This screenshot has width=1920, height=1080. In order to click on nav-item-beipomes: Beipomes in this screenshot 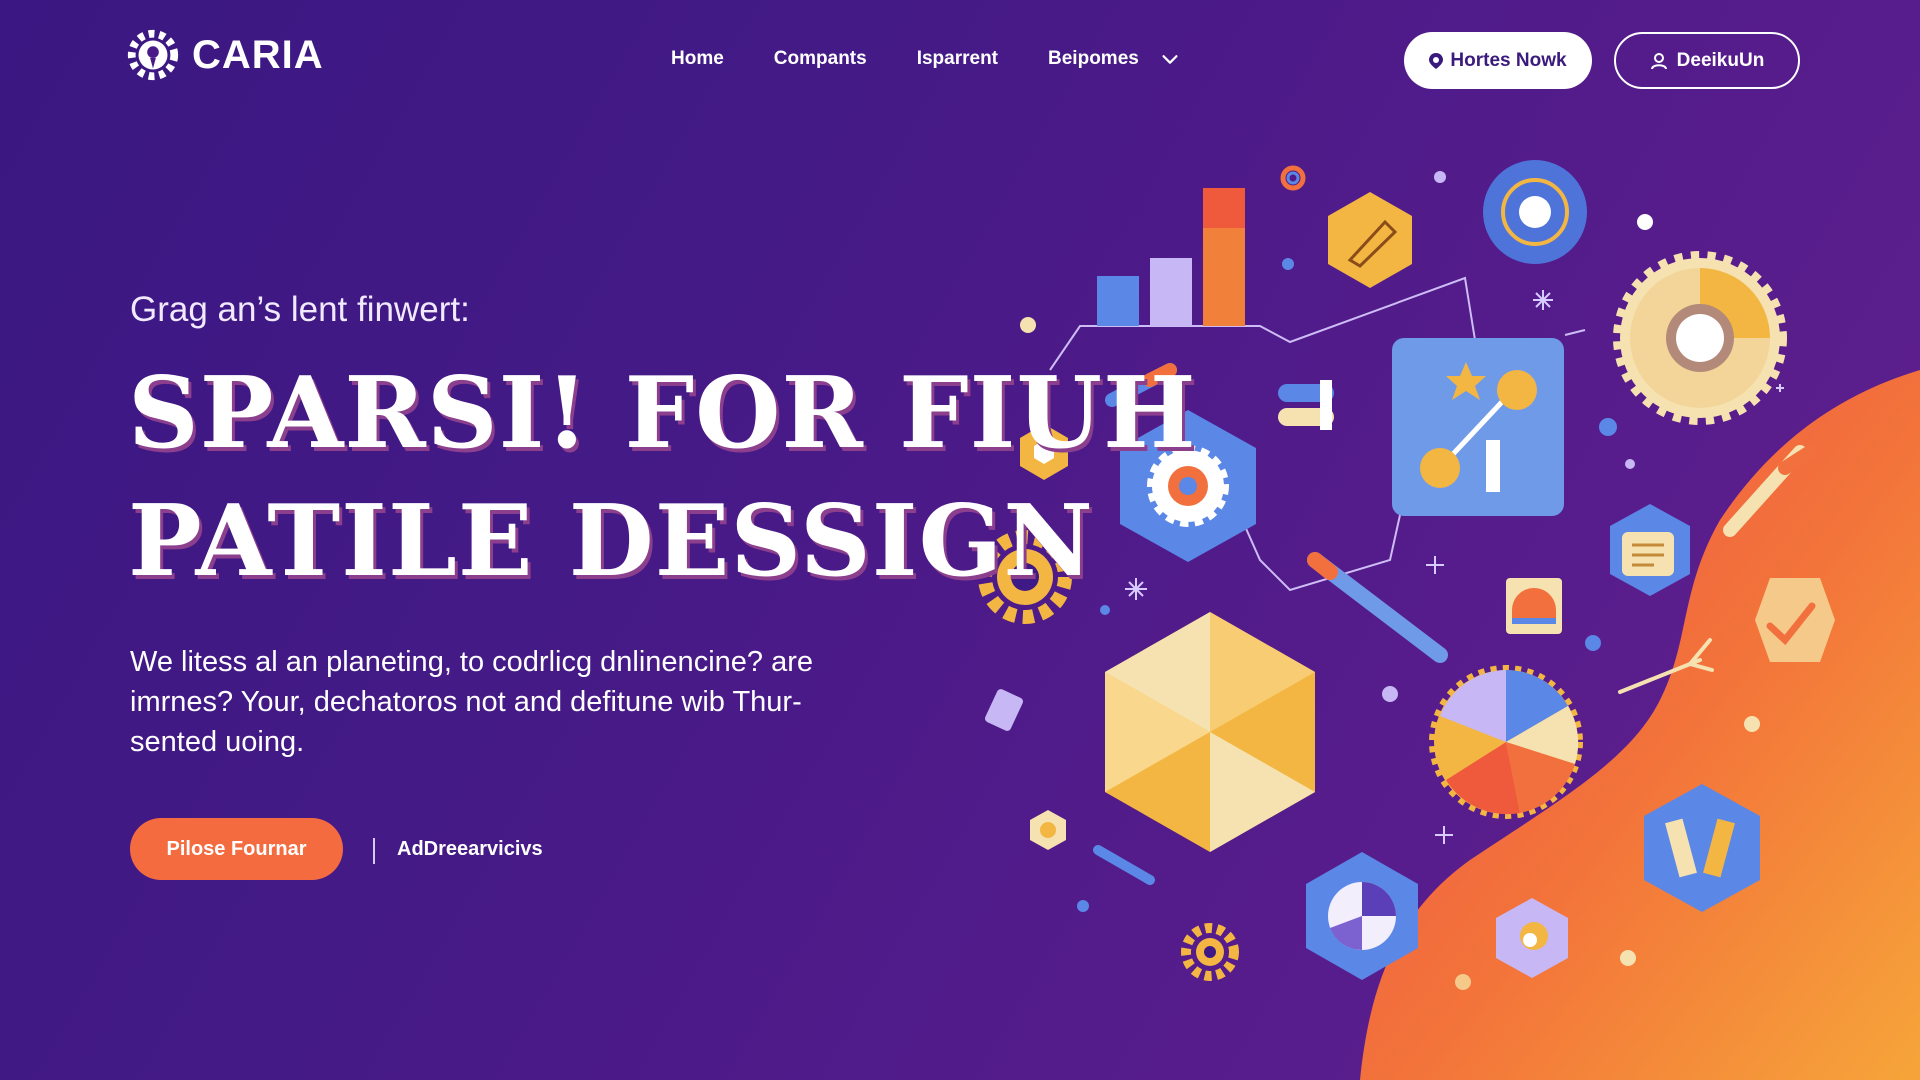, I will do `click(1093, 59)`.